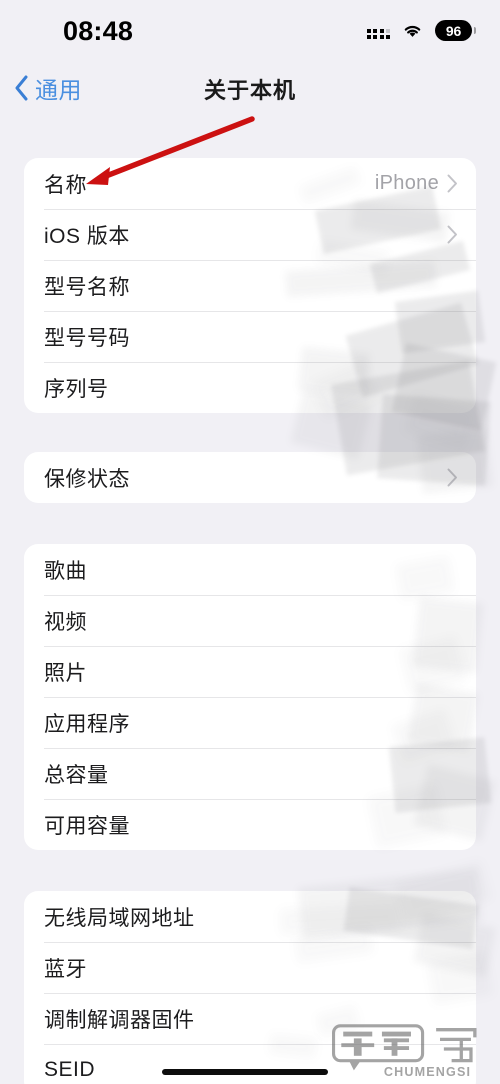 The width and height of the screenshot is (500, 1084). What do you see at coordinates (119, 1020) in the screenshot?
I see `settings-row-label: 调制解调器固件` at bounding box center [119, 1020].